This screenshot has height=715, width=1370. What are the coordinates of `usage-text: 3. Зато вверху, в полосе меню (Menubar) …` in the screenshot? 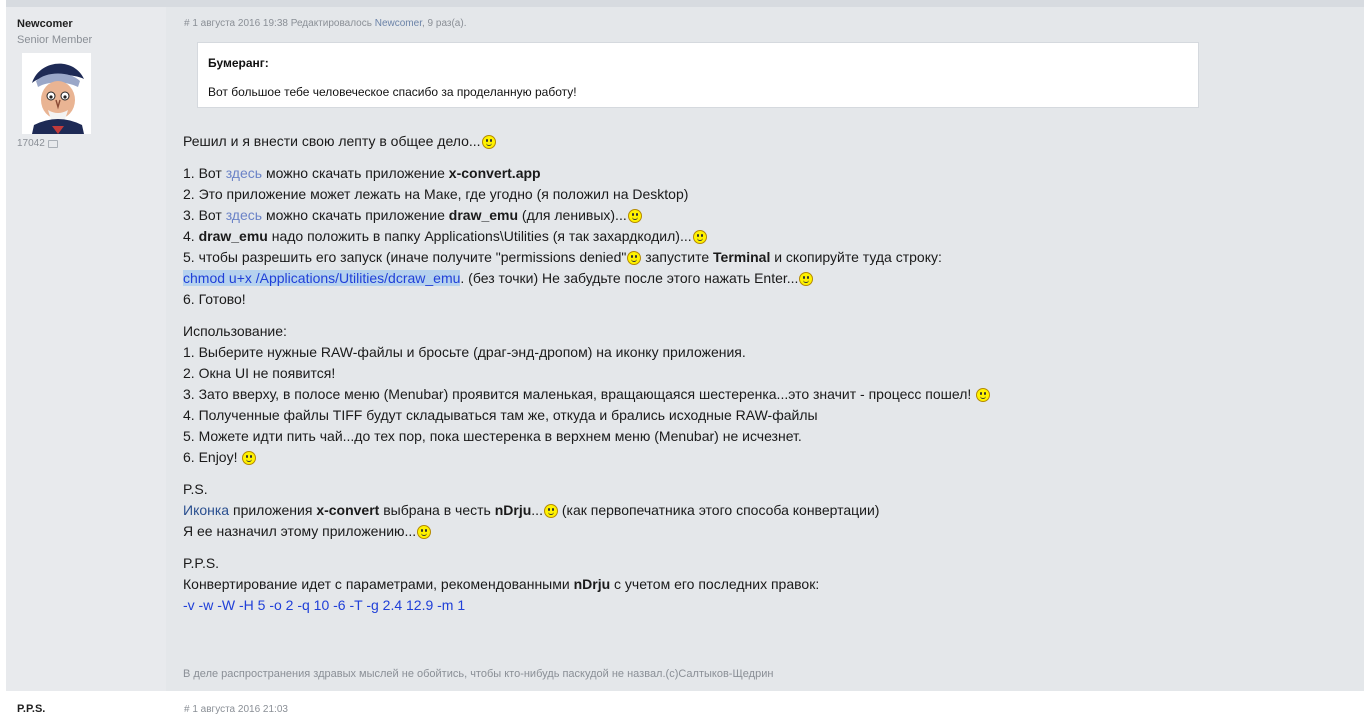 It's located at (579, 394).